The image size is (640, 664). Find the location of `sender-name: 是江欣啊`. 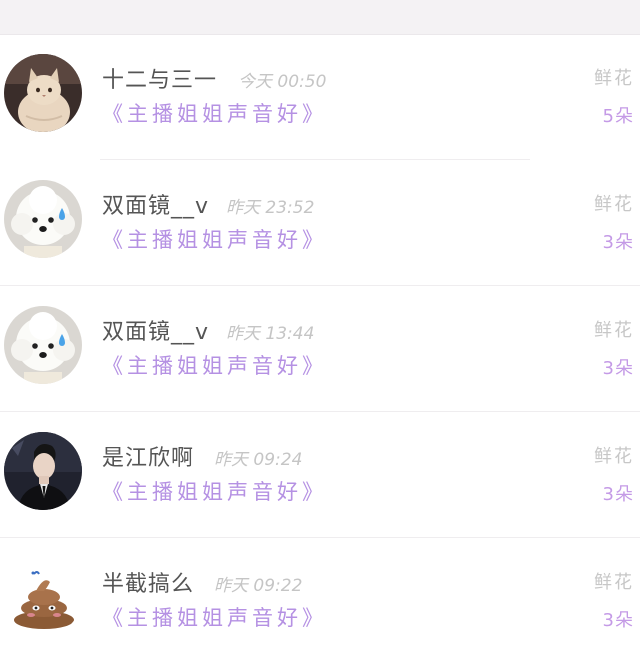

sender-name: 是江欣啊 is located at coordinates (148, 456).